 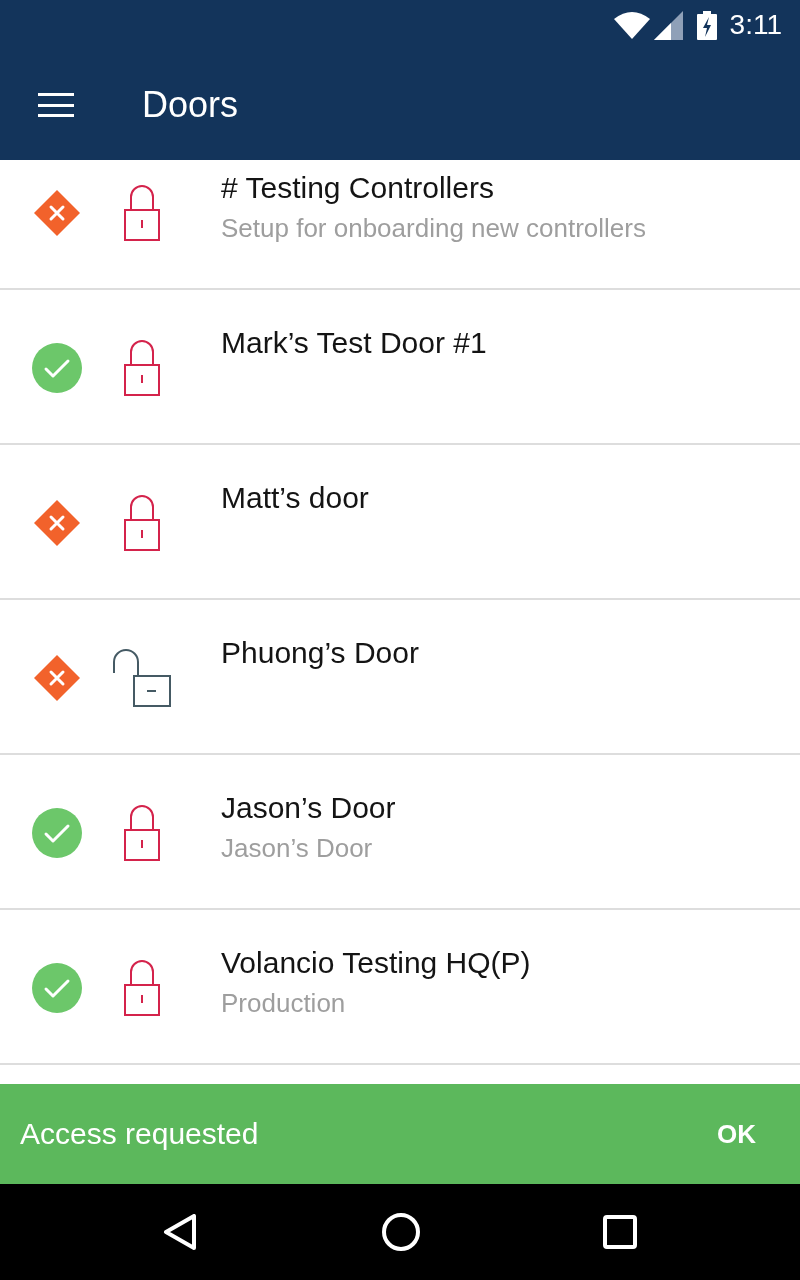 I want to click on back-icon, so click(x=180, y=1232).